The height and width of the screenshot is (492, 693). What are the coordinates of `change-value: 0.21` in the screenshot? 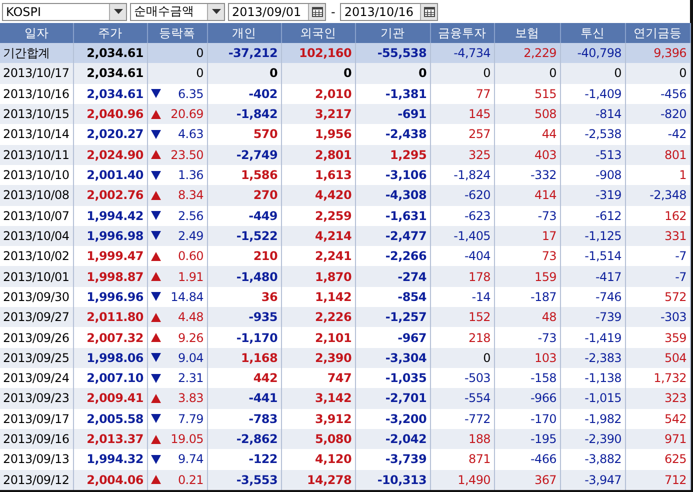 It's located at (191, 479).